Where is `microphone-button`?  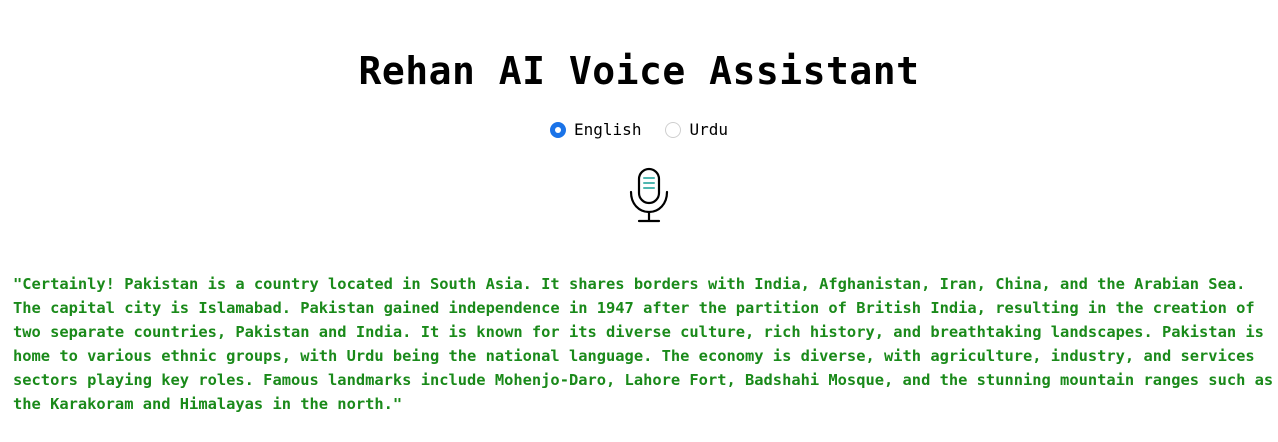
microphone-button is located at coordinates (649, 196).